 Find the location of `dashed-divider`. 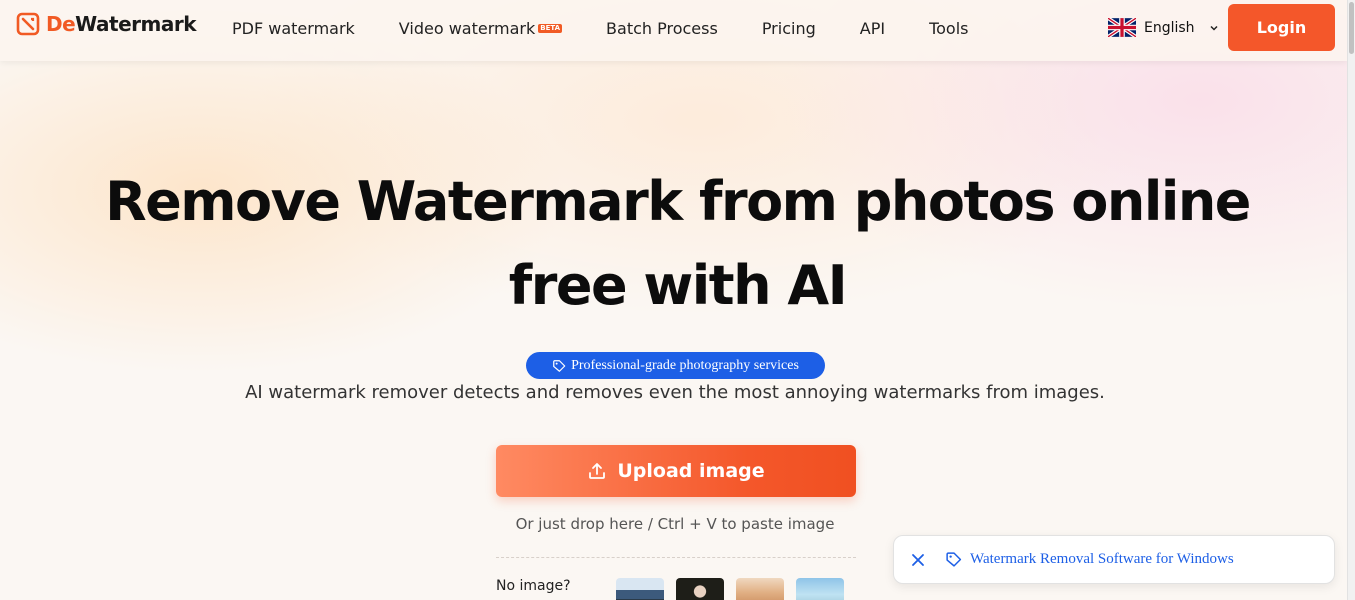

dashed-divider is located at coordinates (676, 557).